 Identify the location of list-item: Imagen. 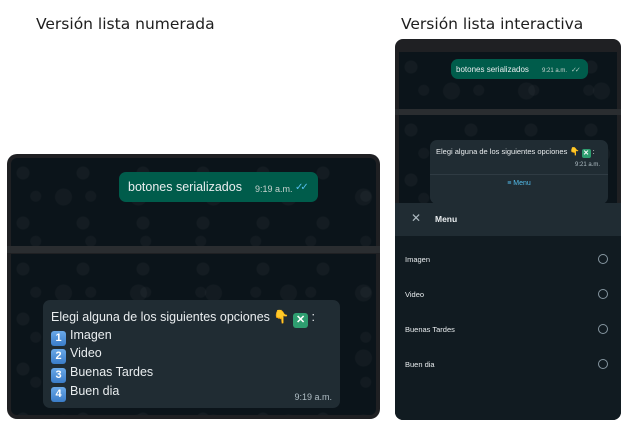
(508, 260).